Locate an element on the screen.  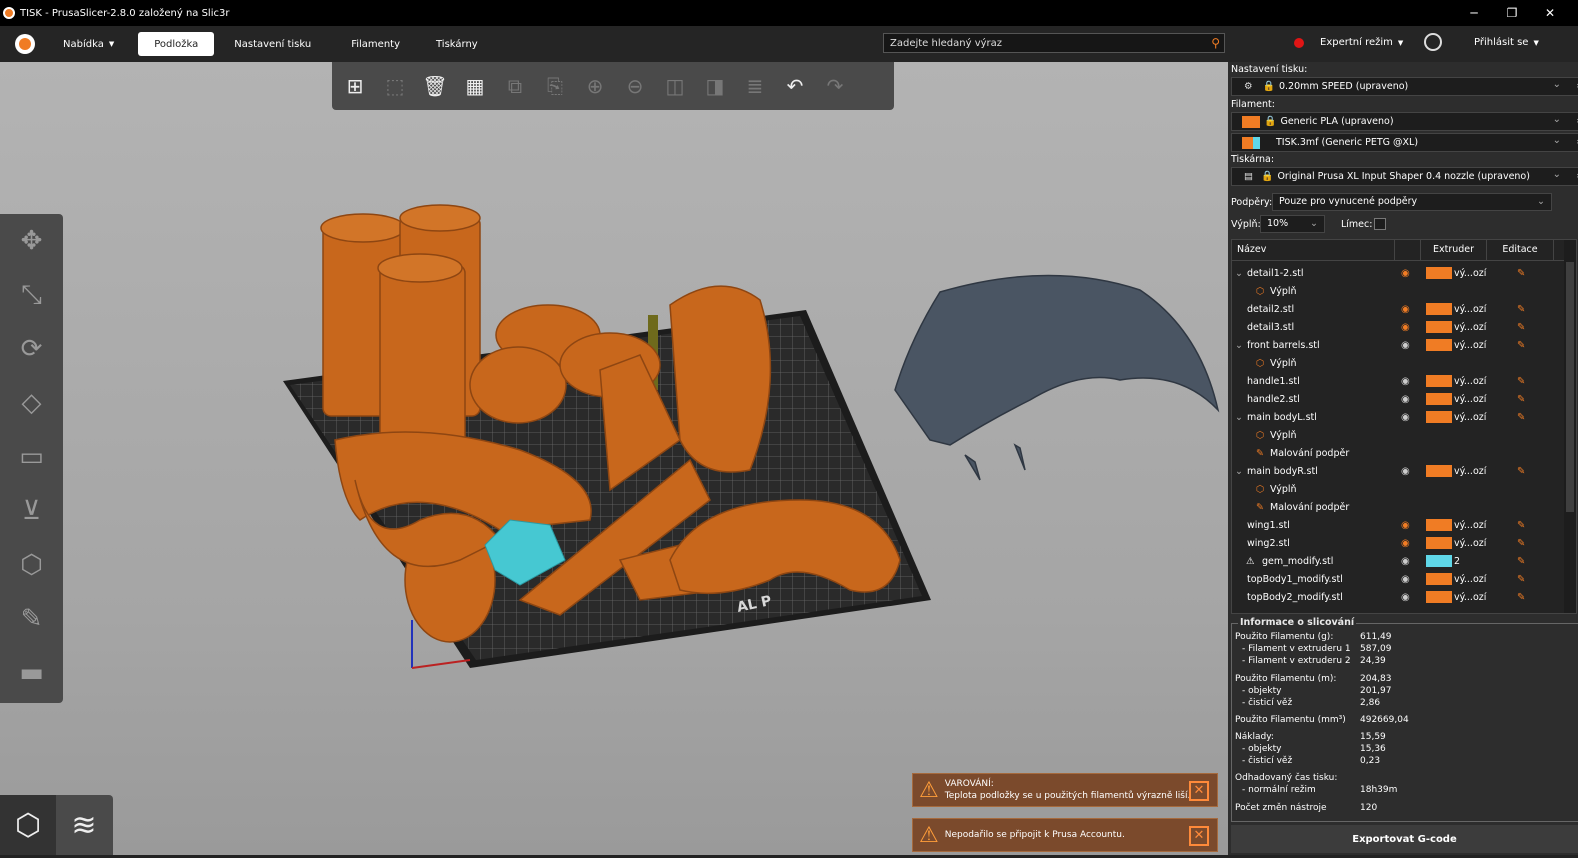
arrange-icon: ▦ is located at coordinates (475, 86).